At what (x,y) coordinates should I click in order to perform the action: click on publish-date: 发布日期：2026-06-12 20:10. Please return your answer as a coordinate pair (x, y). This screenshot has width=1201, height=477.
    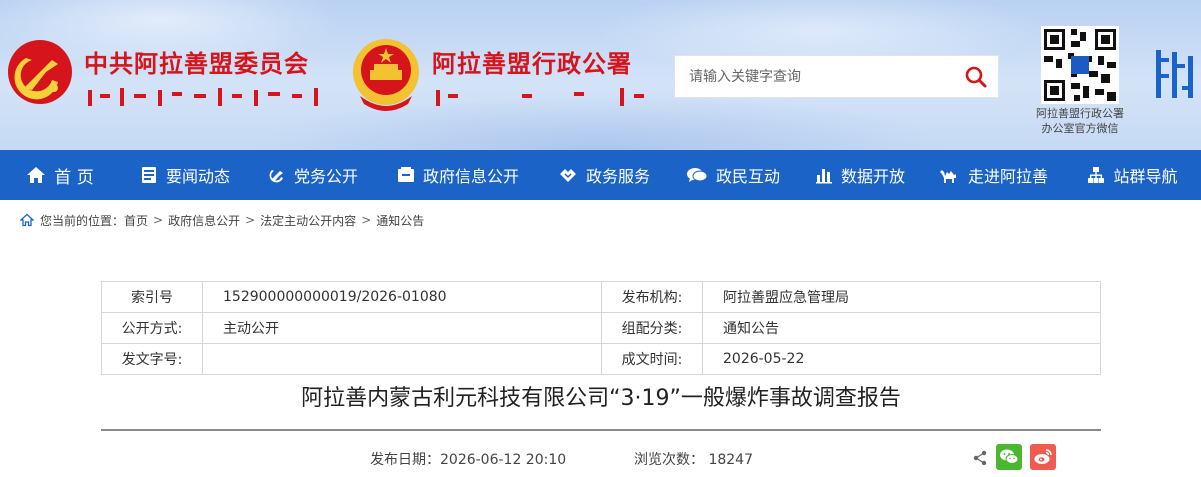
    Looking at the image, I should click on (468, 460).